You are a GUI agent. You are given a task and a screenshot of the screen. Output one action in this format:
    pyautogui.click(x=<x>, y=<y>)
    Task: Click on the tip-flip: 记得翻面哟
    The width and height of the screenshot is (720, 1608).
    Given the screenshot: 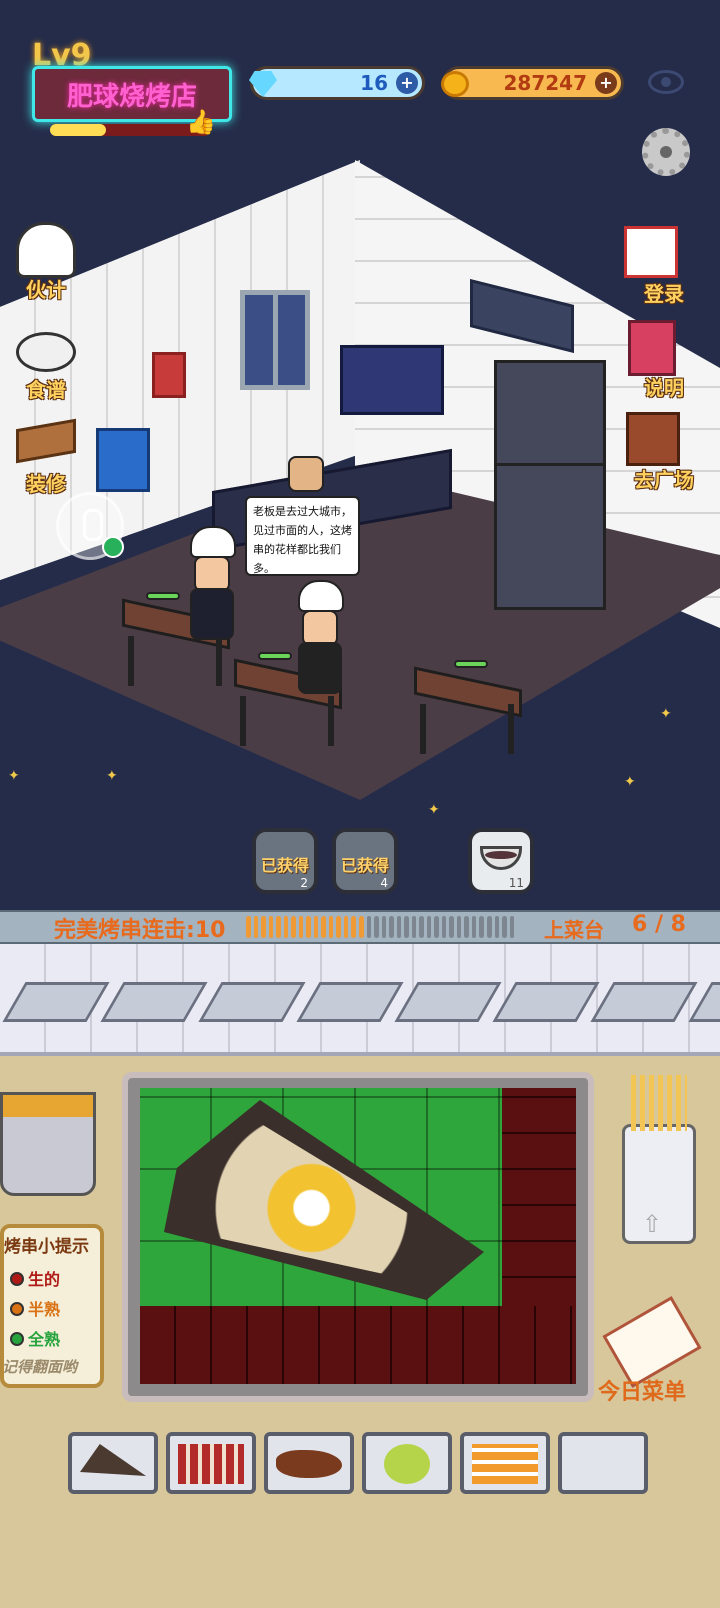 What is the action you would take?
    pyautogui.click(x=40, y=1367)
    